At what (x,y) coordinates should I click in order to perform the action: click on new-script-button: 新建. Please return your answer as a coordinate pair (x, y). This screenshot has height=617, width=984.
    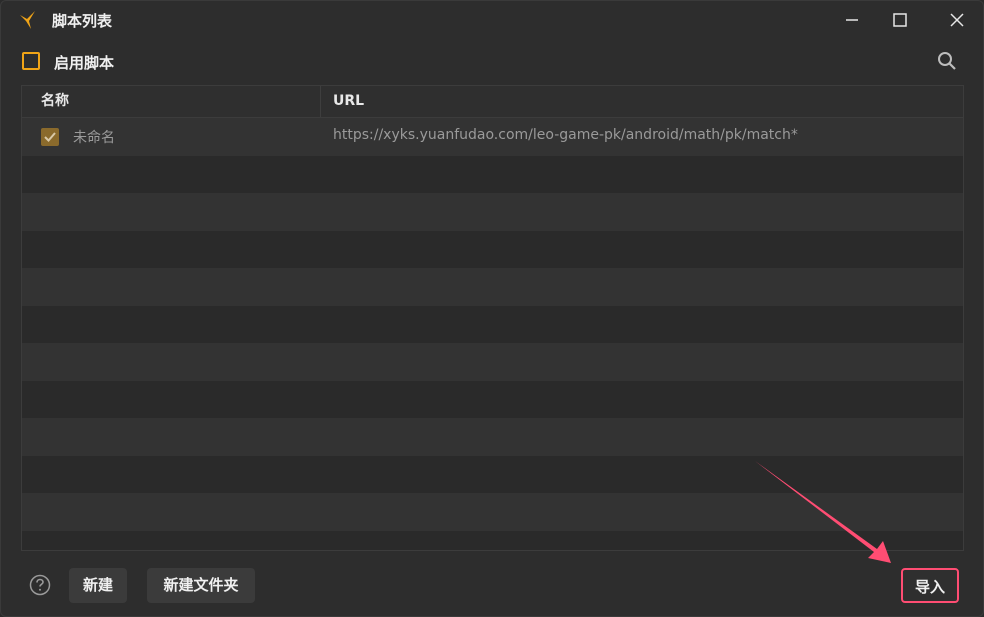
    Looking at the image, I should click on (98, 585).